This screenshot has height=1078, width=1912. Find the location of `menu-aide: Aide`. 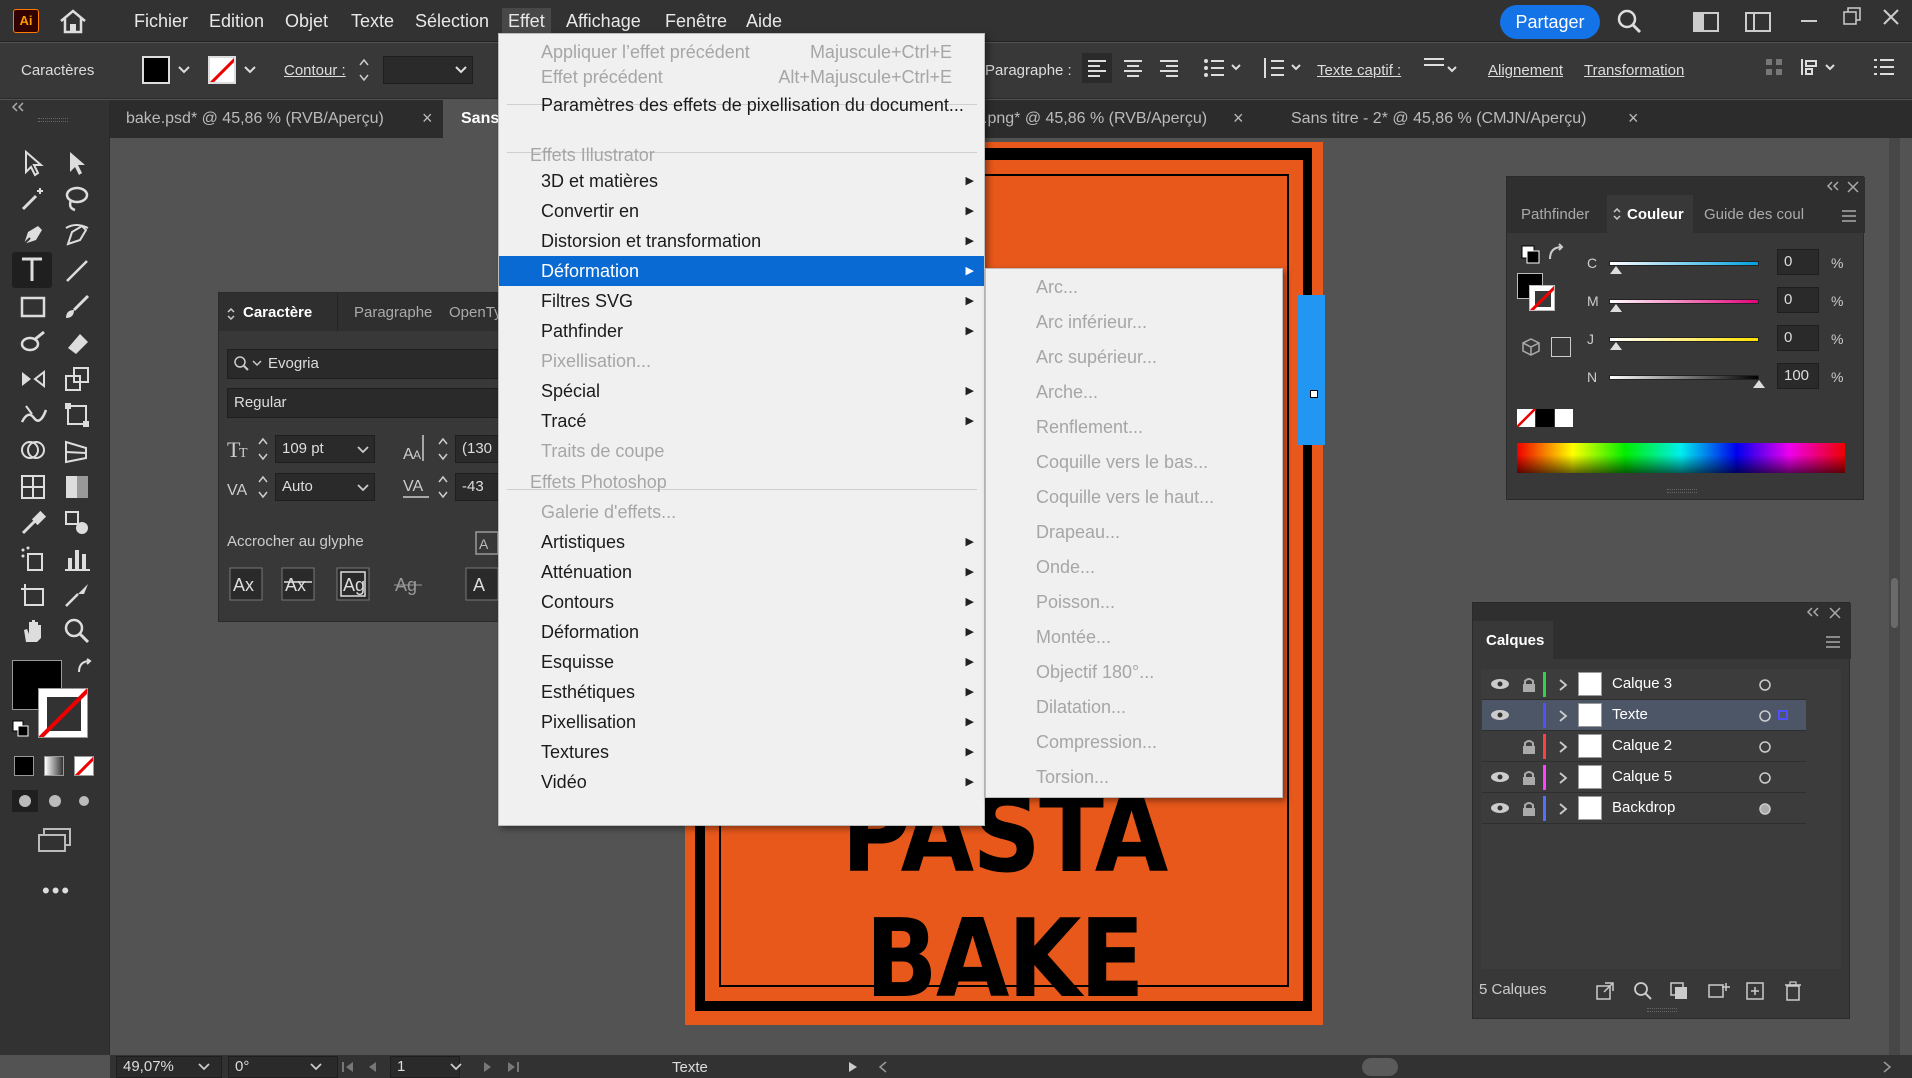

menu-aide: Aide is located at coordinates (764, 21).